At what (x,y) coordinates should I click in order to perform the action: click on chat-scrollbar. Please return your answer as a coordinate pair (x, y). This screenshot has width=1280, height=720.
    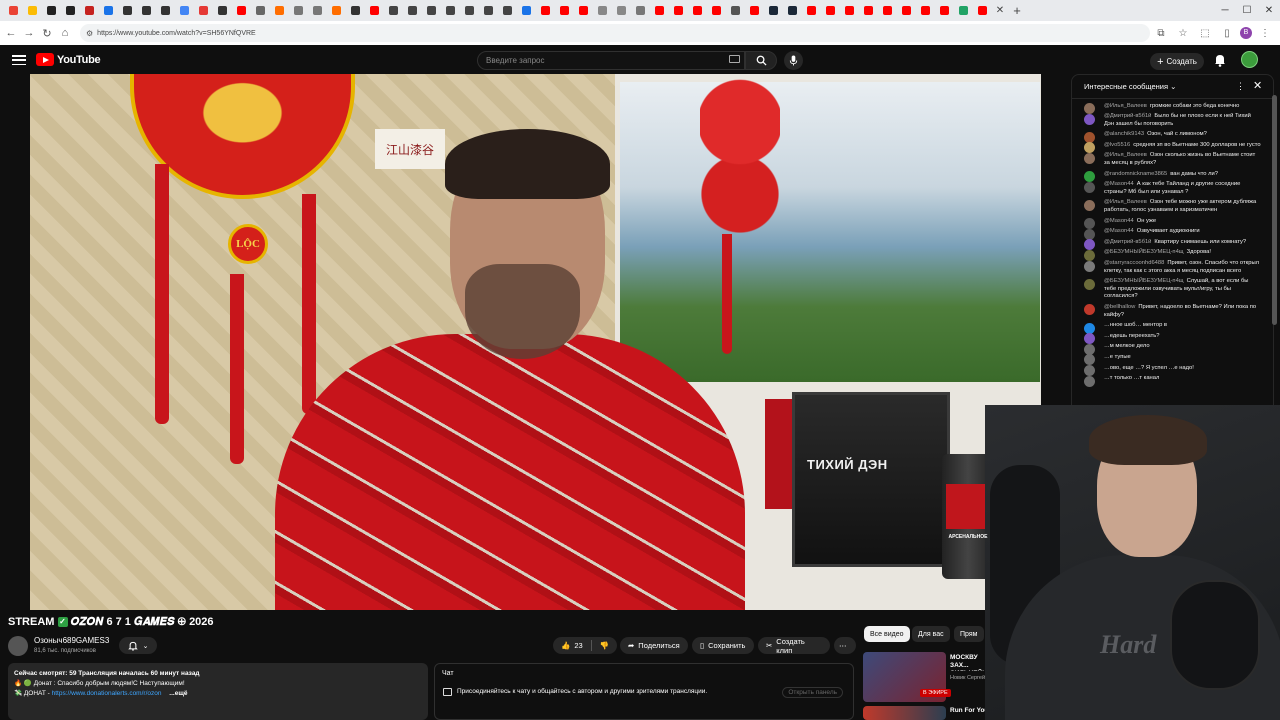
    Looking at the image, I should click on (1274, 210).